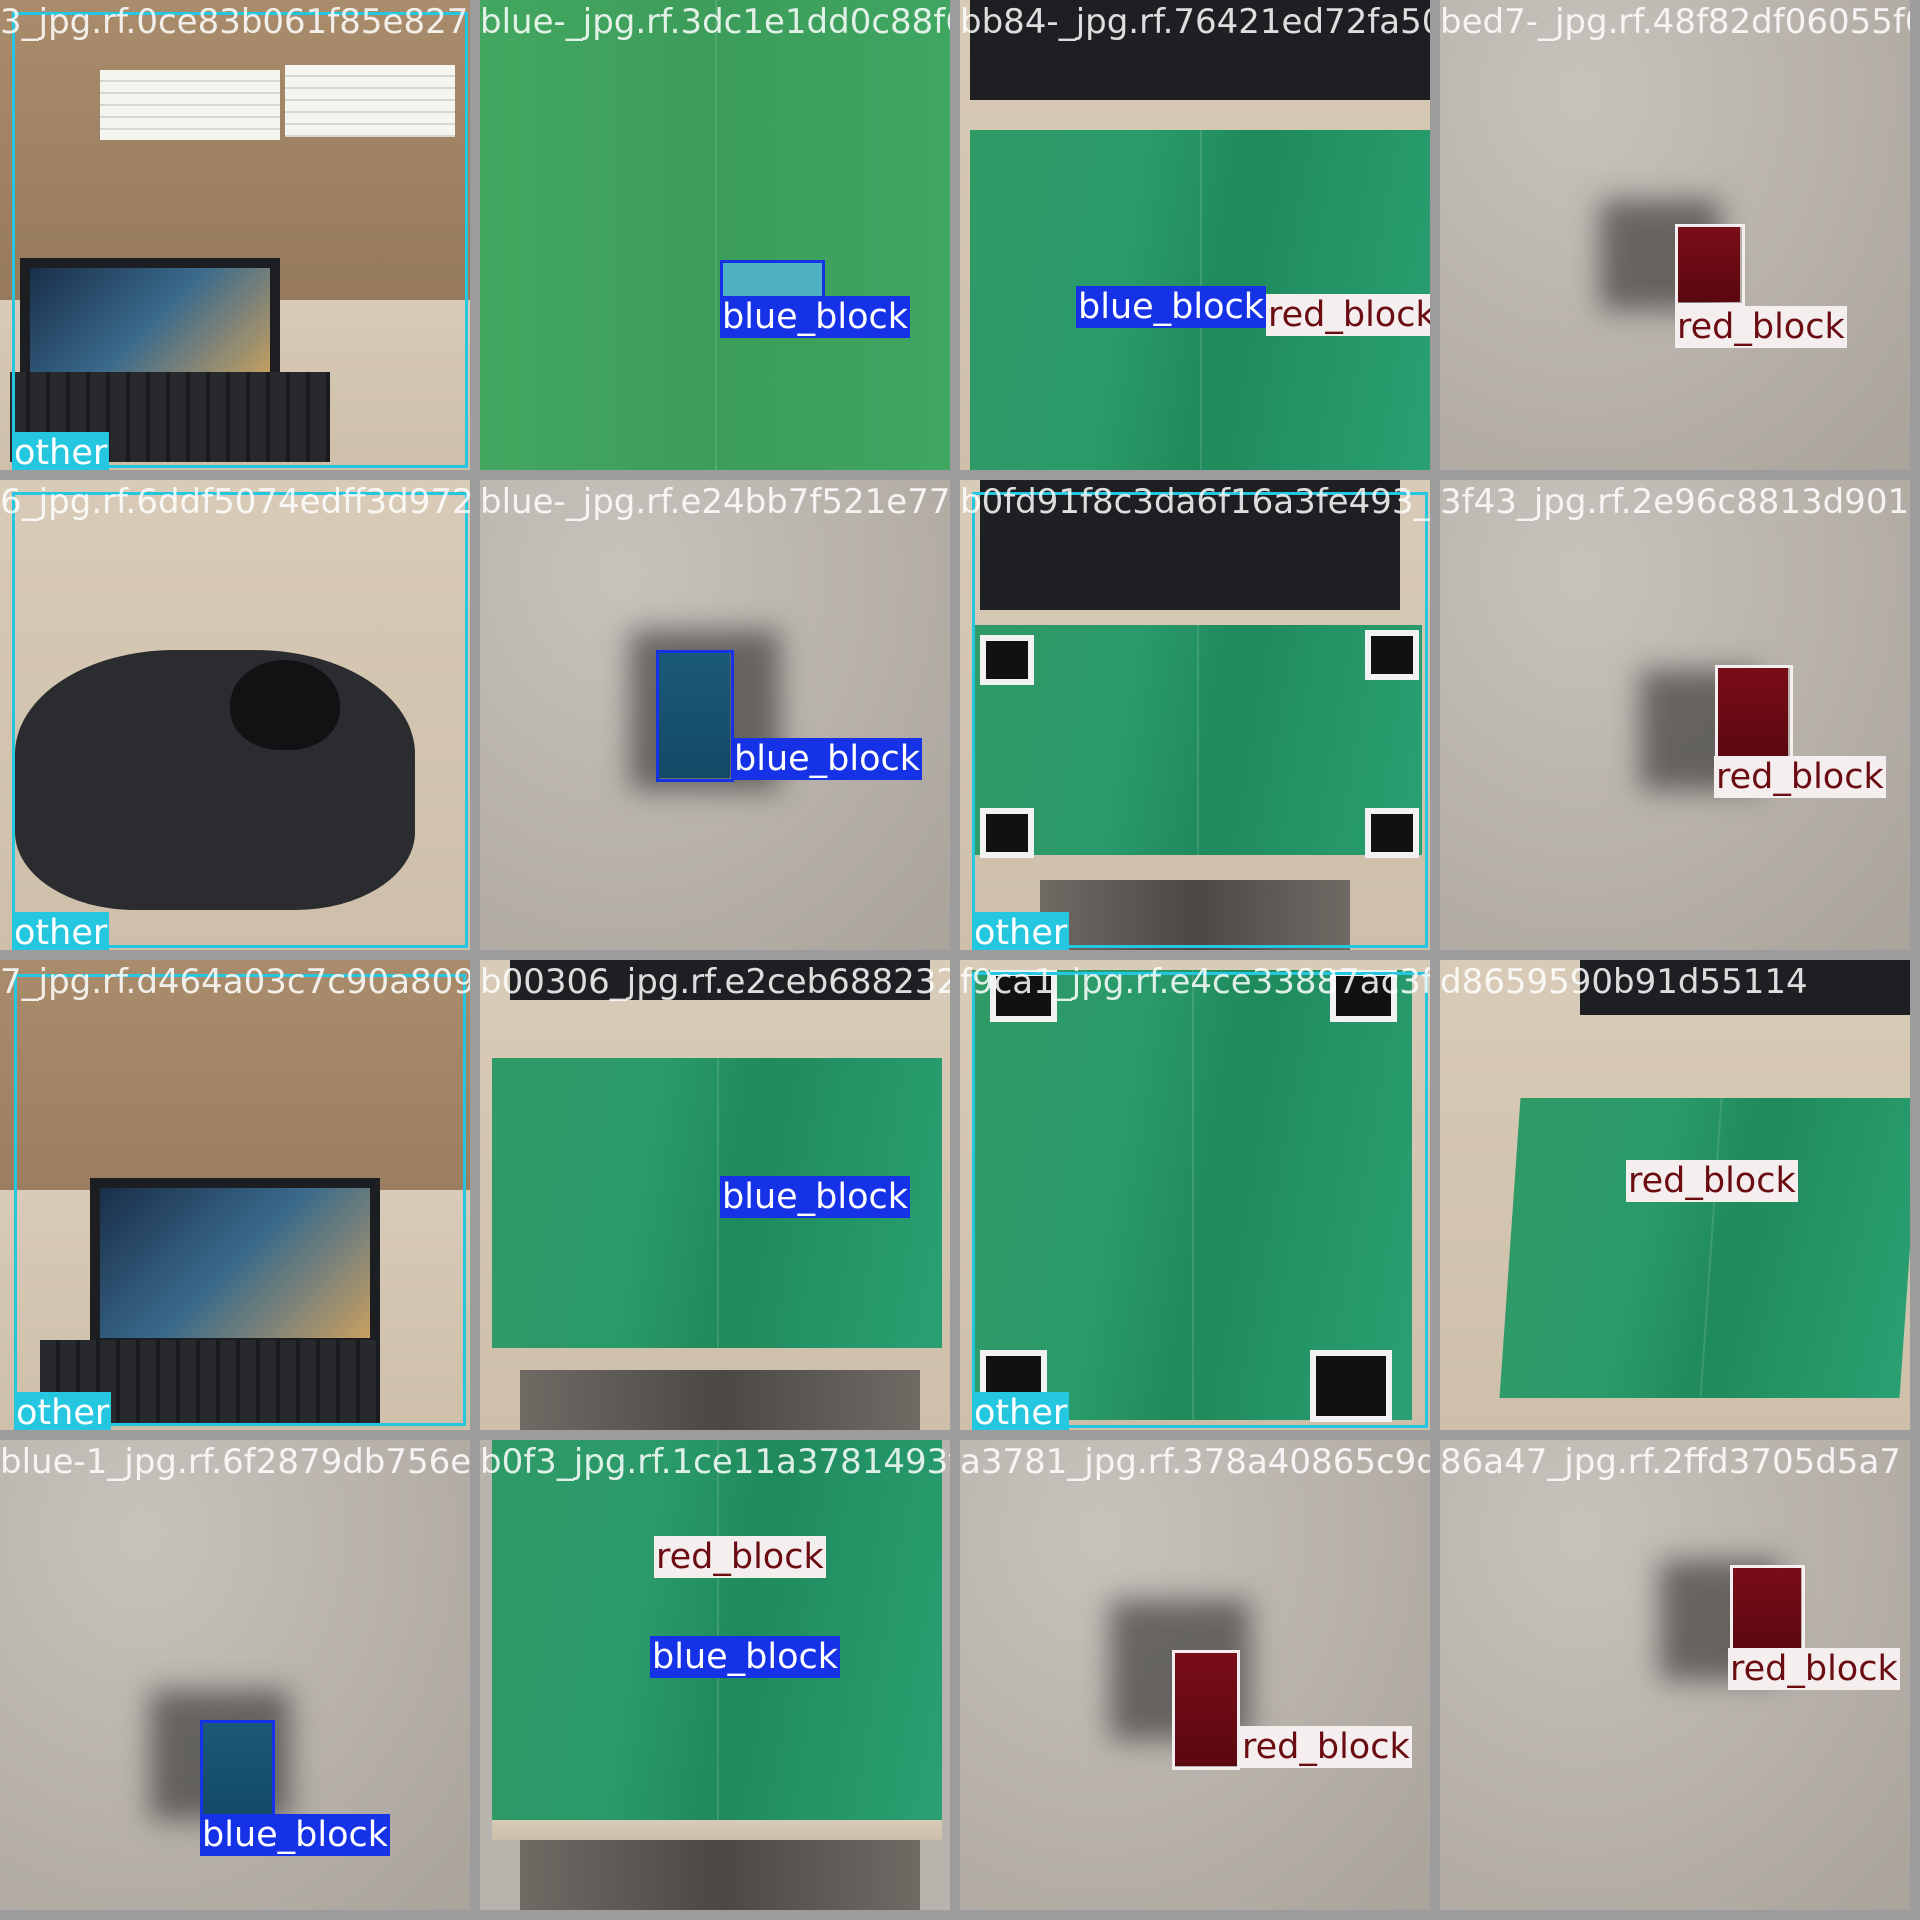  I want to click on tile-filename: 3_jpg.rf.0ce83b061f85e8278b9363e9f238d74, so click(235, 22).